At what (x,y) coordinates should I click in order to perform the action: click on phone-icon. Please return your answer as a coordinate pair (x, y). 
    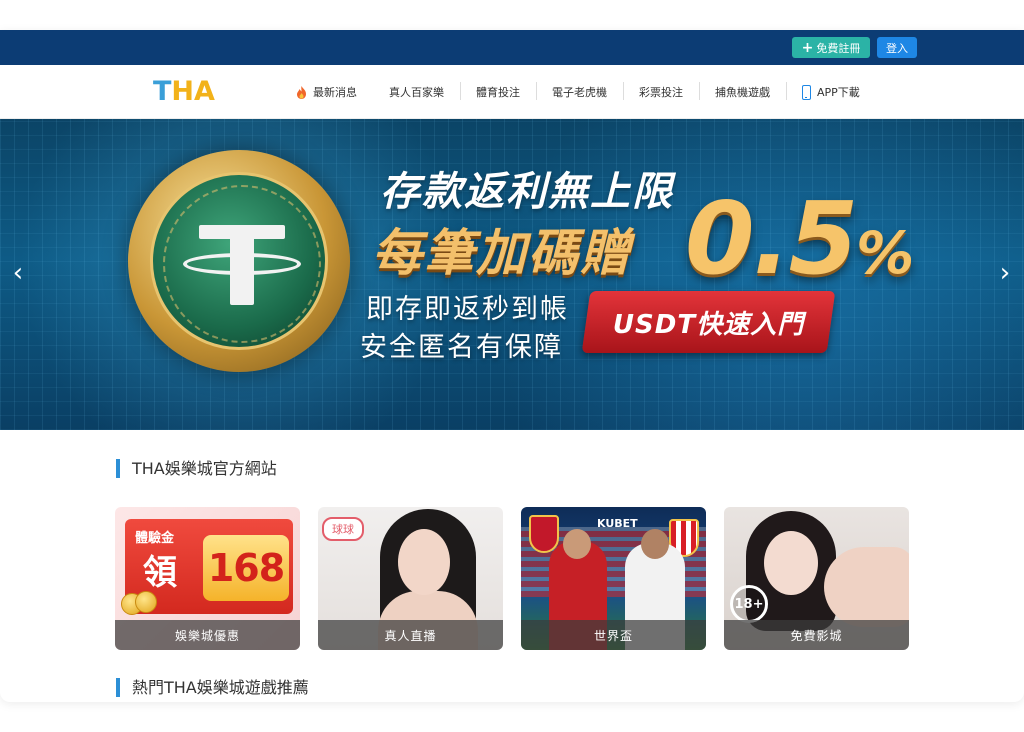
    Looking at the image, I should click on (806, 92).